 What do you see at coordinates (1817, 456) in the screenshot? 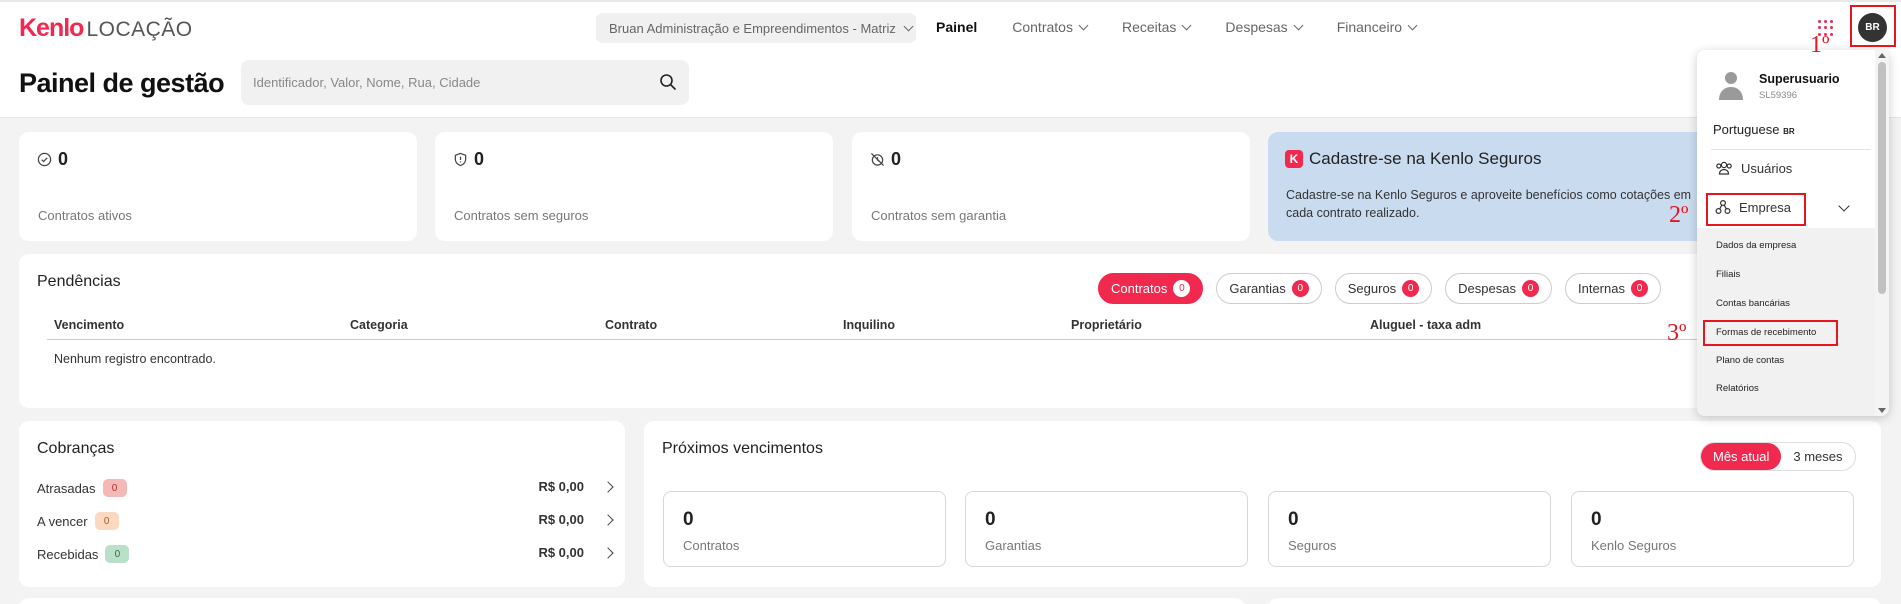
I see `toggle-3-meses: 3 meses` at bounding box center [1817, 456].